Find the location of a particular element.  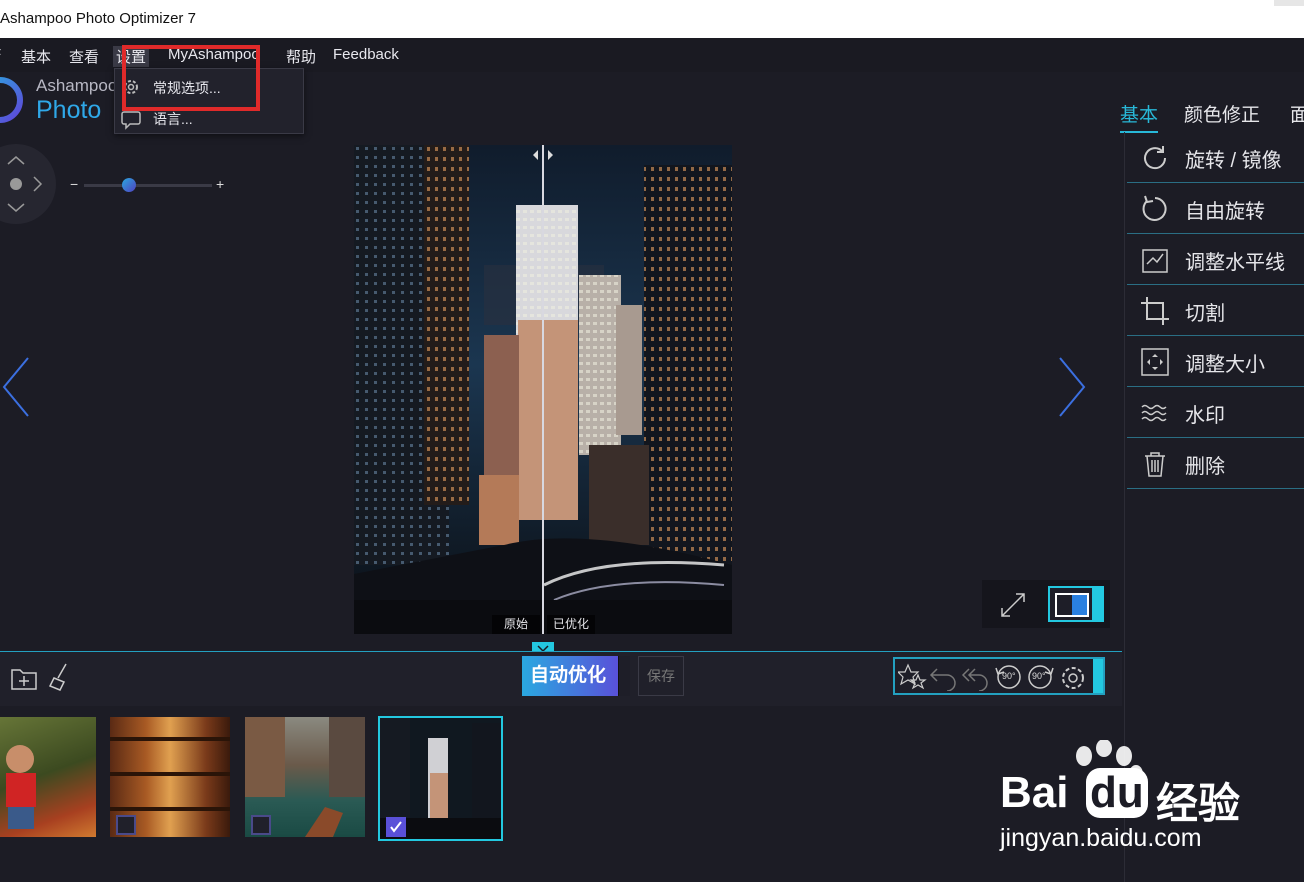

zoom-in-icon: + is located at coordinates (220, 184).